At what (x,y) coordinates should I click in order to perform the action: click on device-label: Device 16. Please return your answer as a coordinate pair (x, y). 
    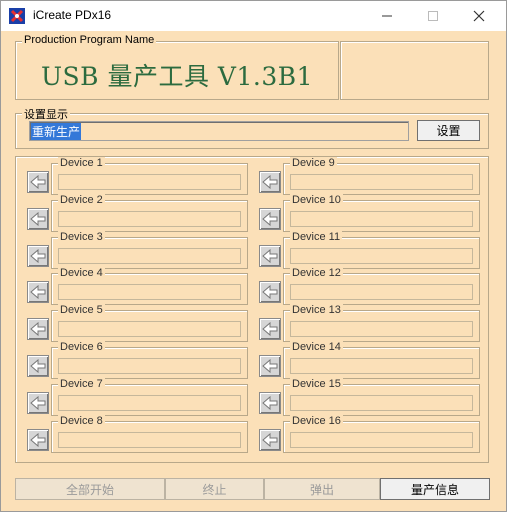
    Looking at the image, I should click on (316, 420).